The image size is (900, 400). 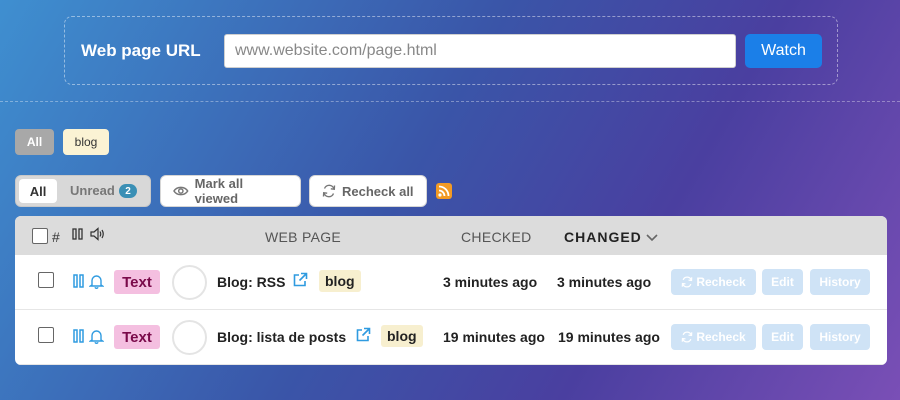 I want to click on url-input, so click(x=480, y=51).